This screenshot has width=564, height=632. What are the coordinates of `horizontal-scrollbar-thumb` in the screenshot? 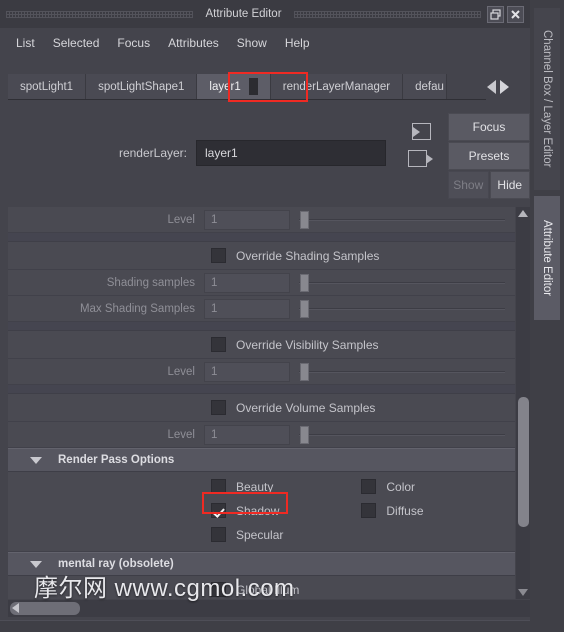 It's located at (45, 608).